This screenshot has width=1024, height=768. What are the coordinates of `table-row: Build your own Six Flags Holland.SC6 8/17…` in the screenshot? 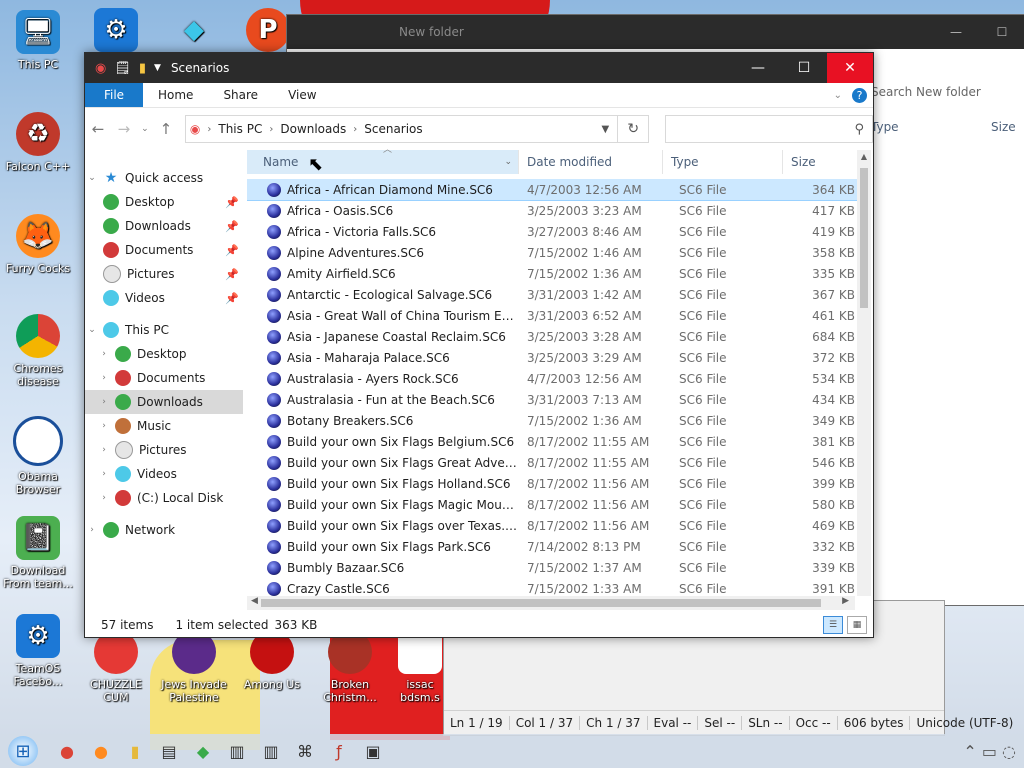 It's located at (552, 483).